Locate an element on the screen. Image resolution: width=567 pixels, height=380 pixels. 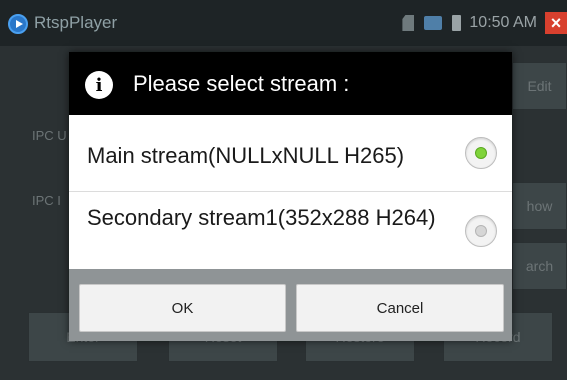
dialog-header: i Please select stream : is located at coordinates (290, 83).